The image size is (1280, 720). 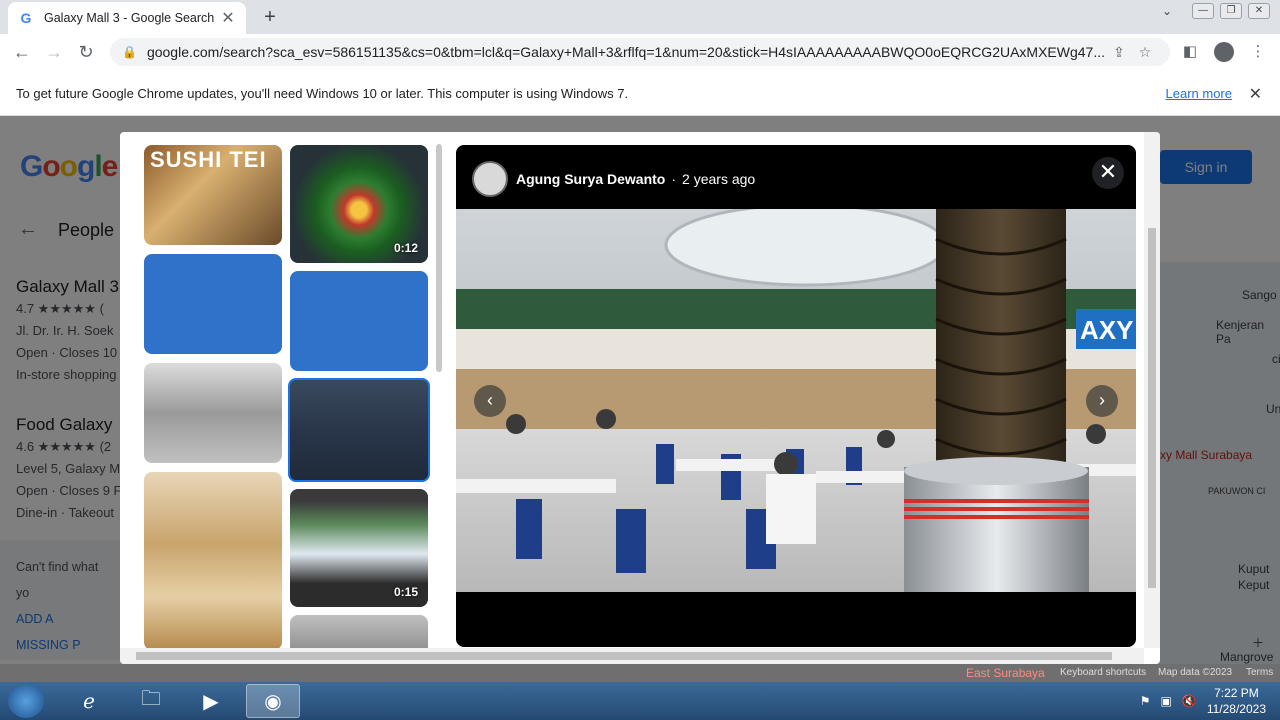 What do you see at coordinates (213, 195) in the screenshot?
I see `thumbnail: SUSHI TEI` at bounding box center [213, 195].